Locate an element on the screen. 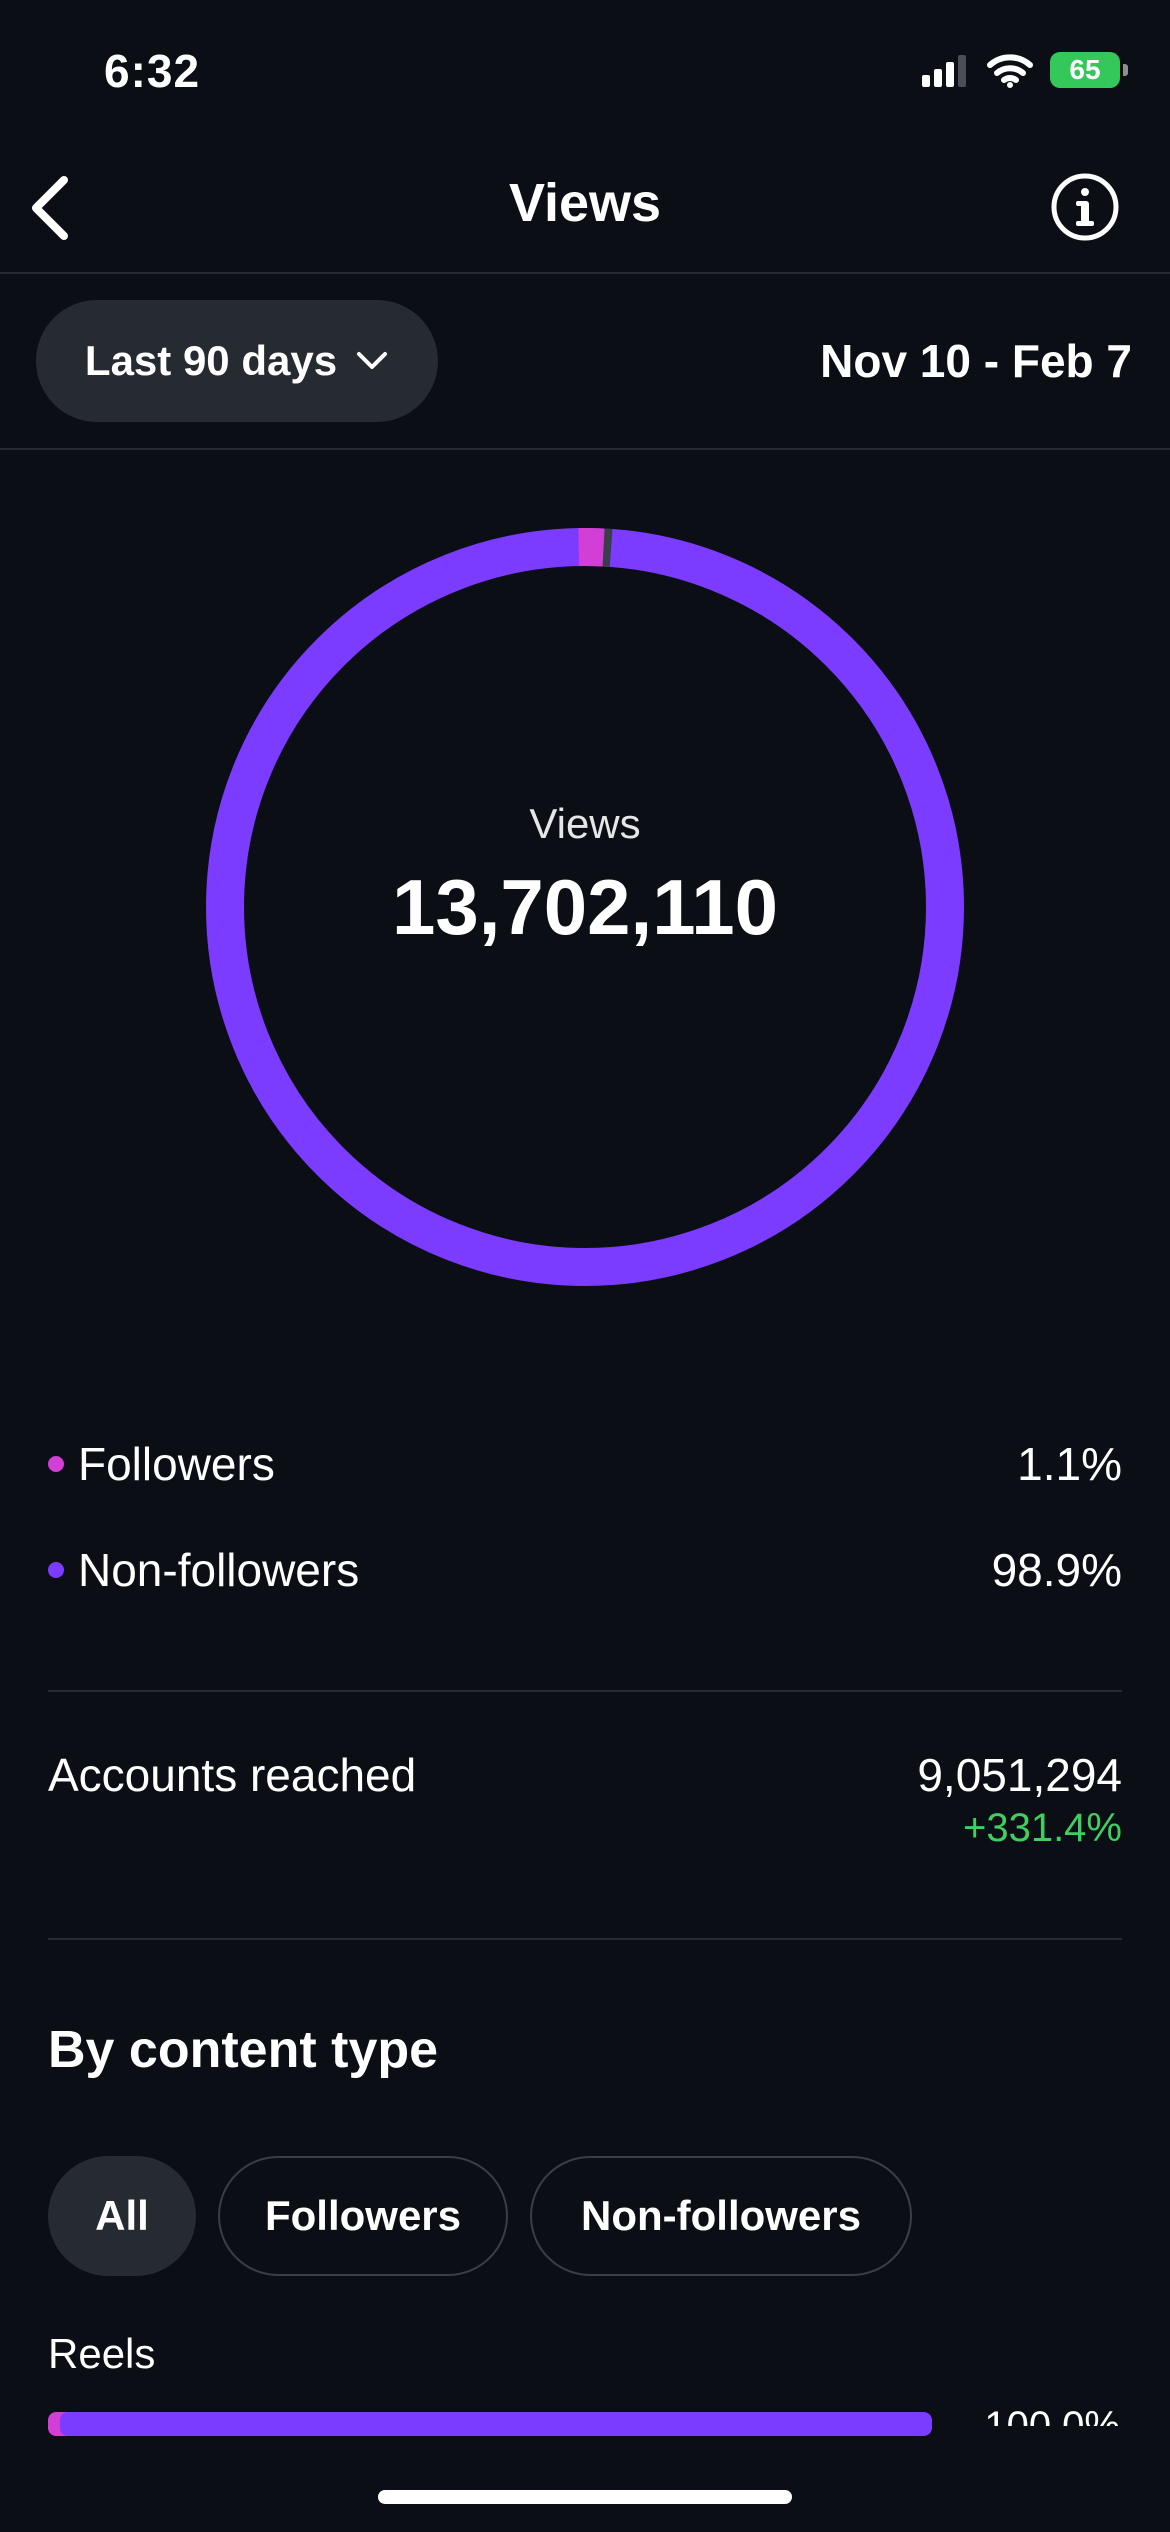  battery-level: 65 is located at coordinates (1085, 69).